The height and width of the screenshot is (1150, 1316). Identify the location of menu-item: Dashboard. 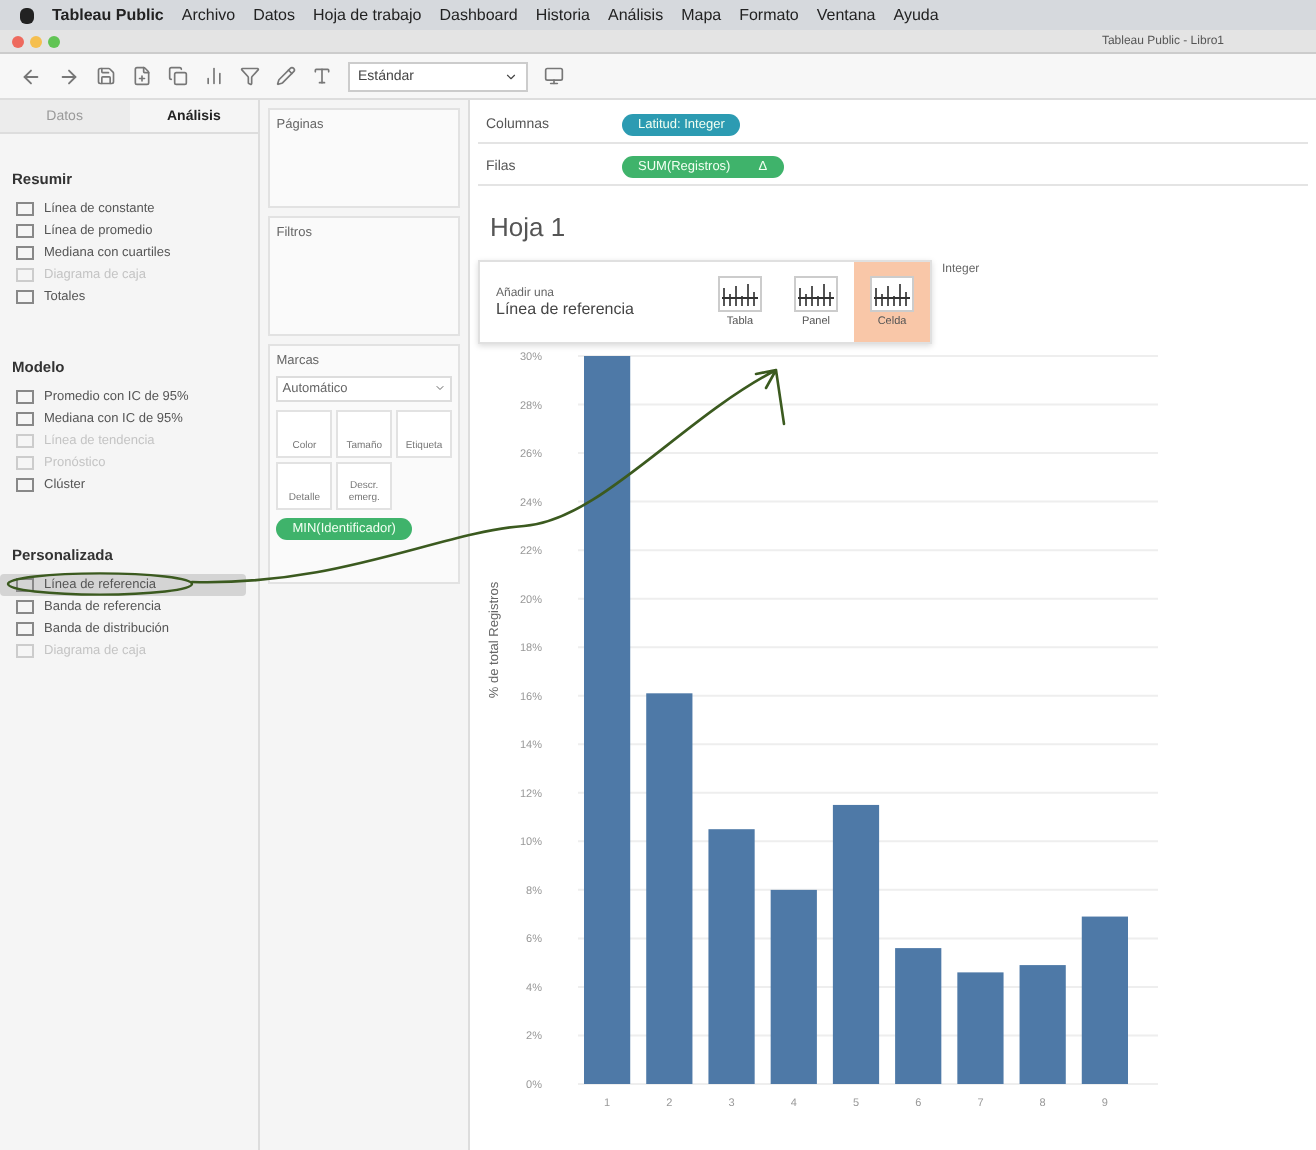
(478, 15).